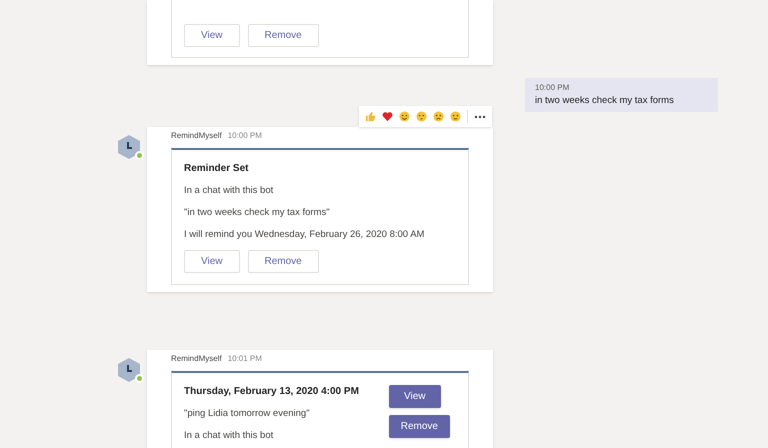 The image size is (768, 448). What do you see at coordinates (414, 396) in the screenshot?
I see `primary-button: View` at bounding box center [414, 396].